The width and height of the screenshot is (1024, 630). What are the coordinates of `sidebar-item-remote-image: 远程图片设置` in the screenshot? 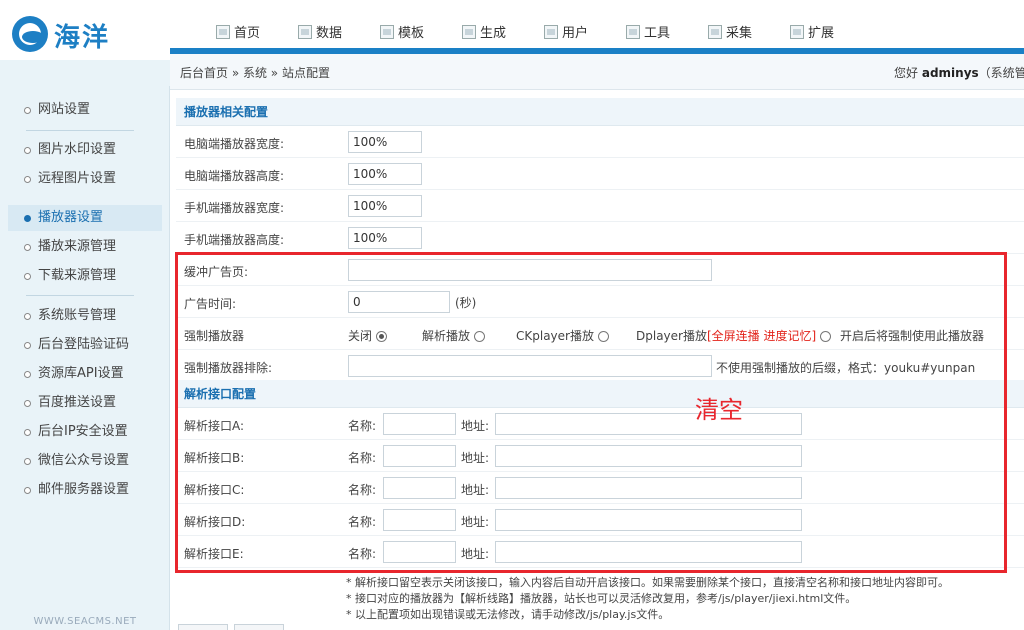 It's located at (85, 179).